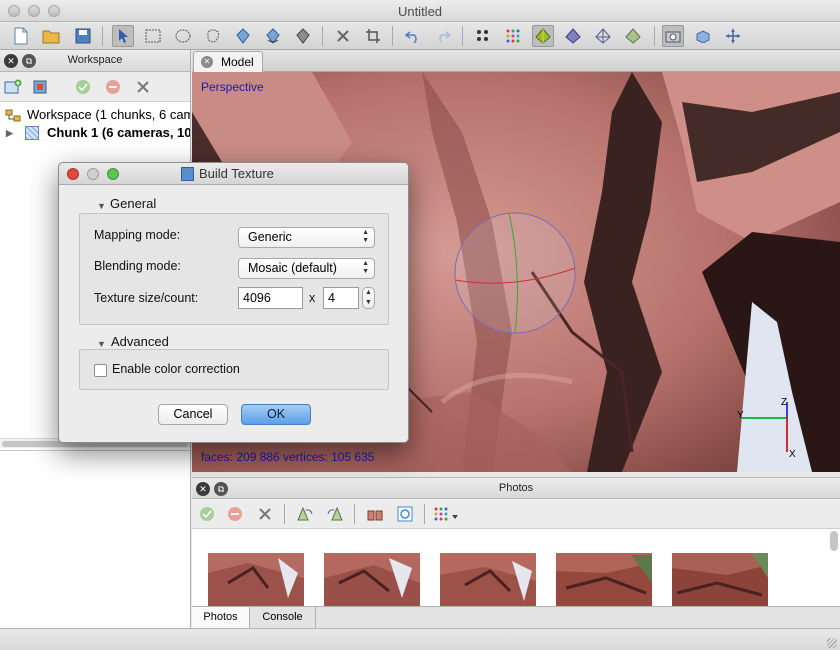  Describe the element at coordinates (405, 514) in the screenshot. I see `reset-photo-icon` at that location.